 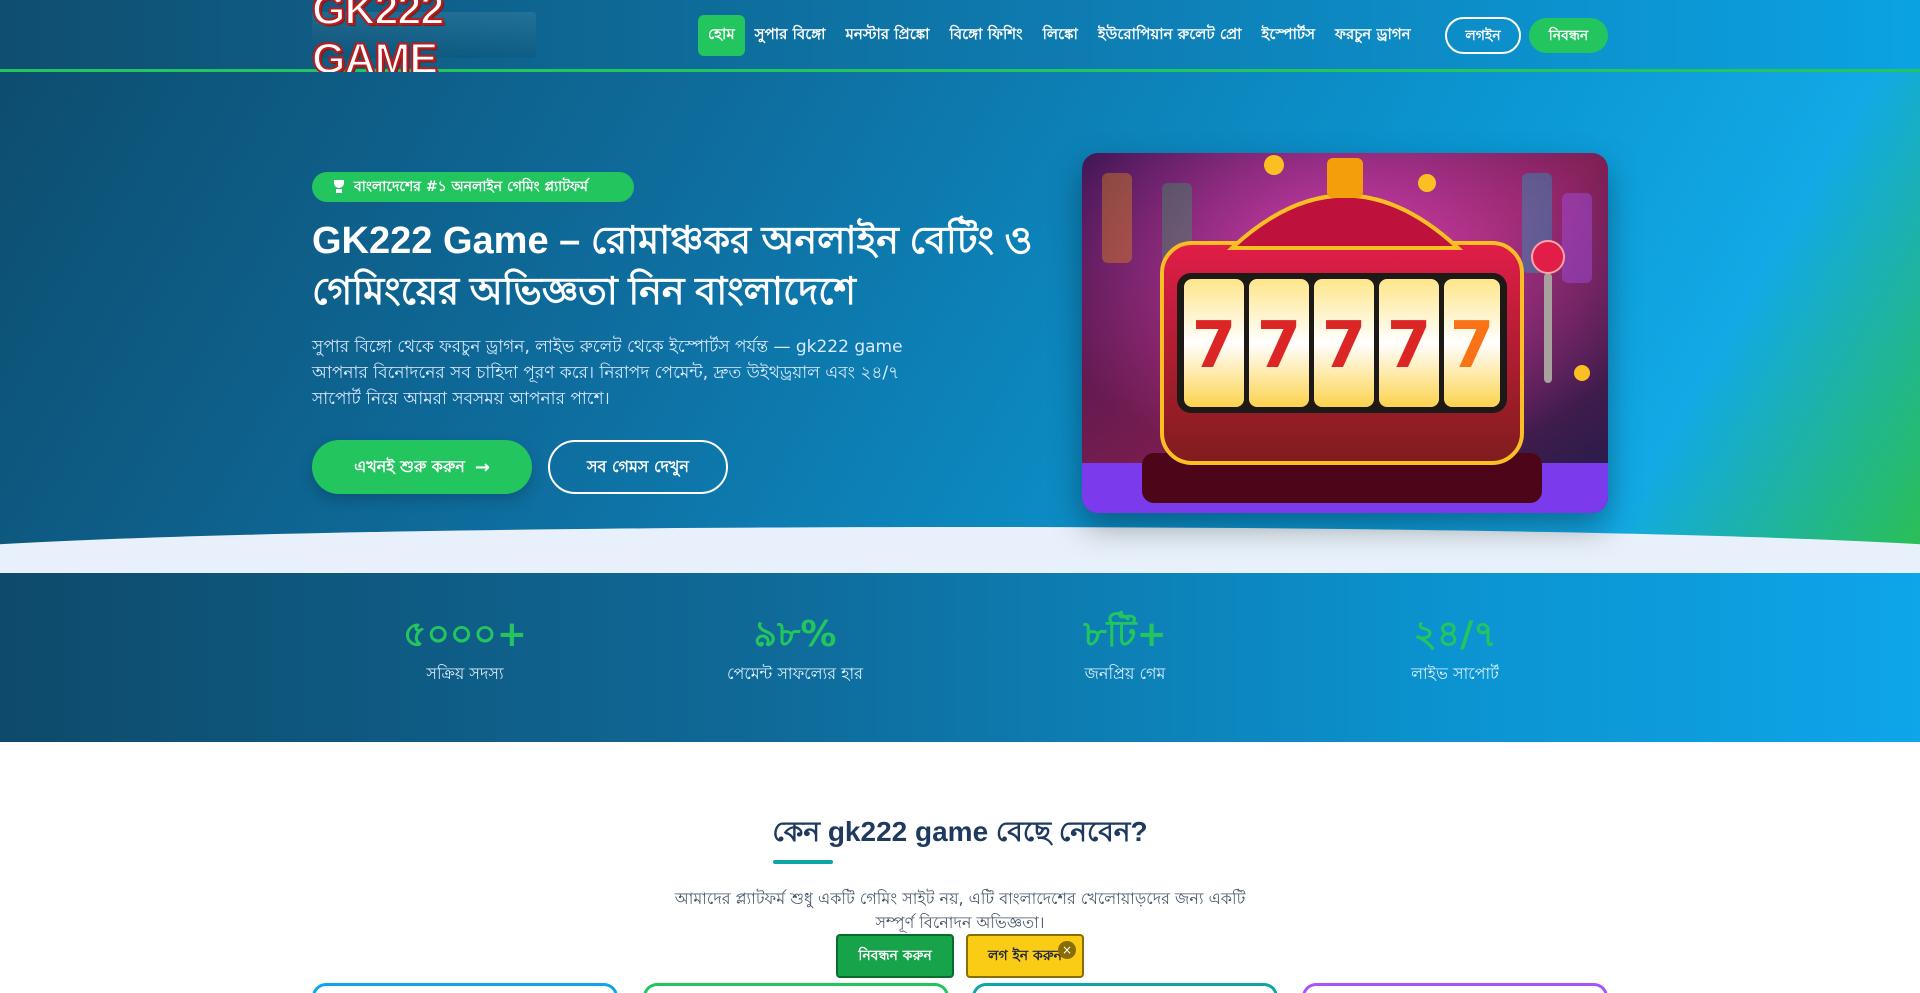 What do you see at coordinates (795, 634) in the screenshot?
I see `stat-value: ৯৮%` at bounding box center [795, 634].